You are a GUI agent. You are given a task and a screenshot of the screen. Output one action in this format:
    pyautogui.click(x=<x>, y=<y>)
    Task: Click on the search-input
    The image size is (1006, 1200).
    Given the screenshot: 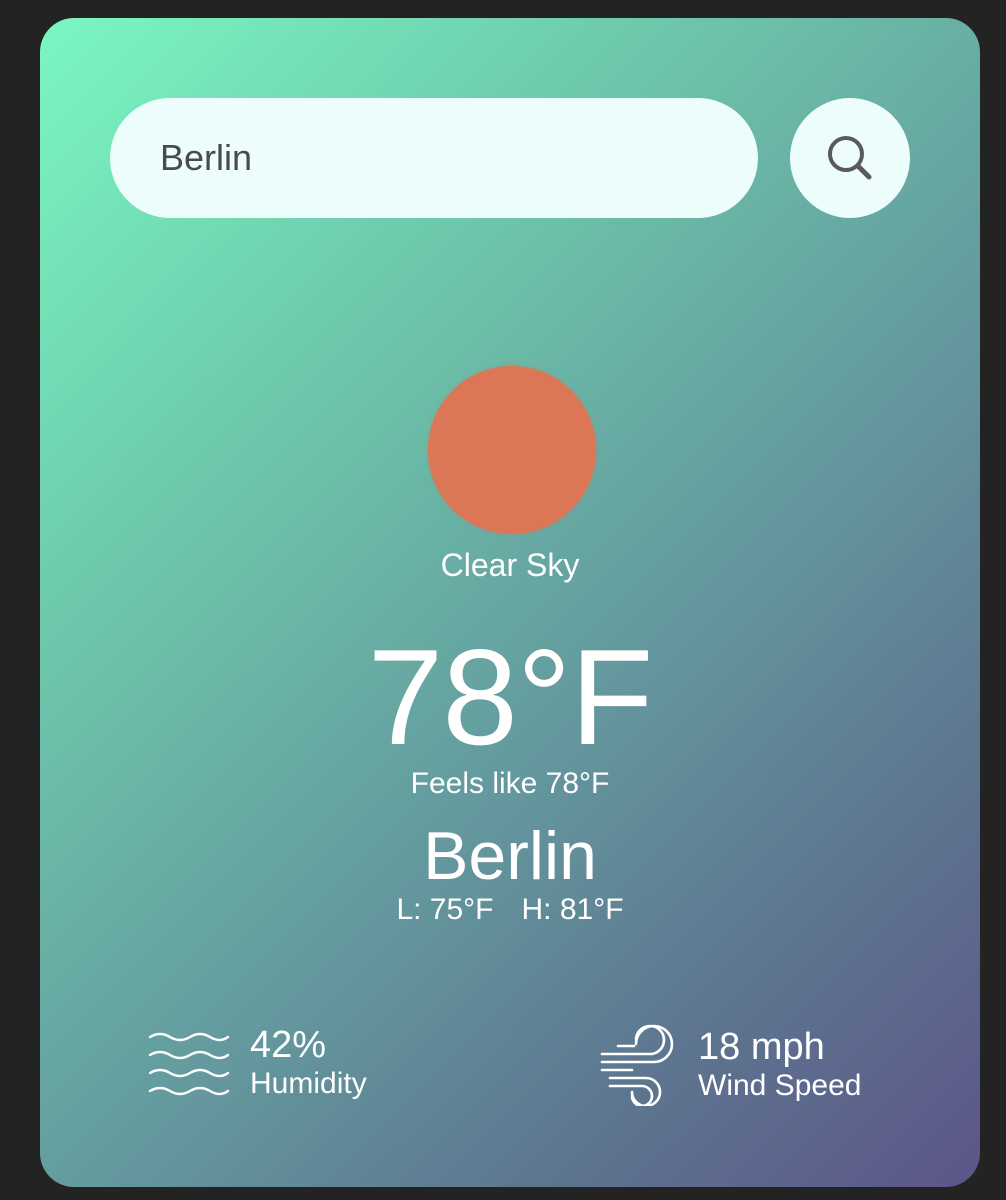 What is the action you would take?
    pyautogui.click(x=434, y=158)
    